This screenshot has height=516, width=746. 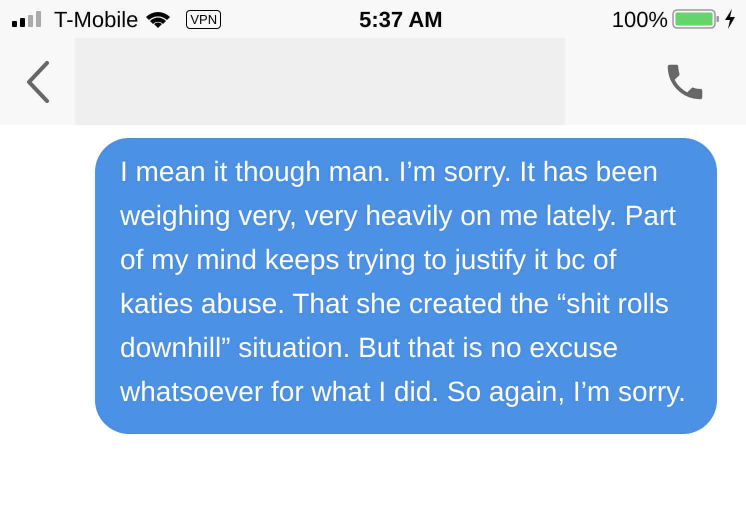 What do you see at coordinates (204, 19) in the screenshot?
I see `vpn-badge: VPN` at bounding box center [204, 19].